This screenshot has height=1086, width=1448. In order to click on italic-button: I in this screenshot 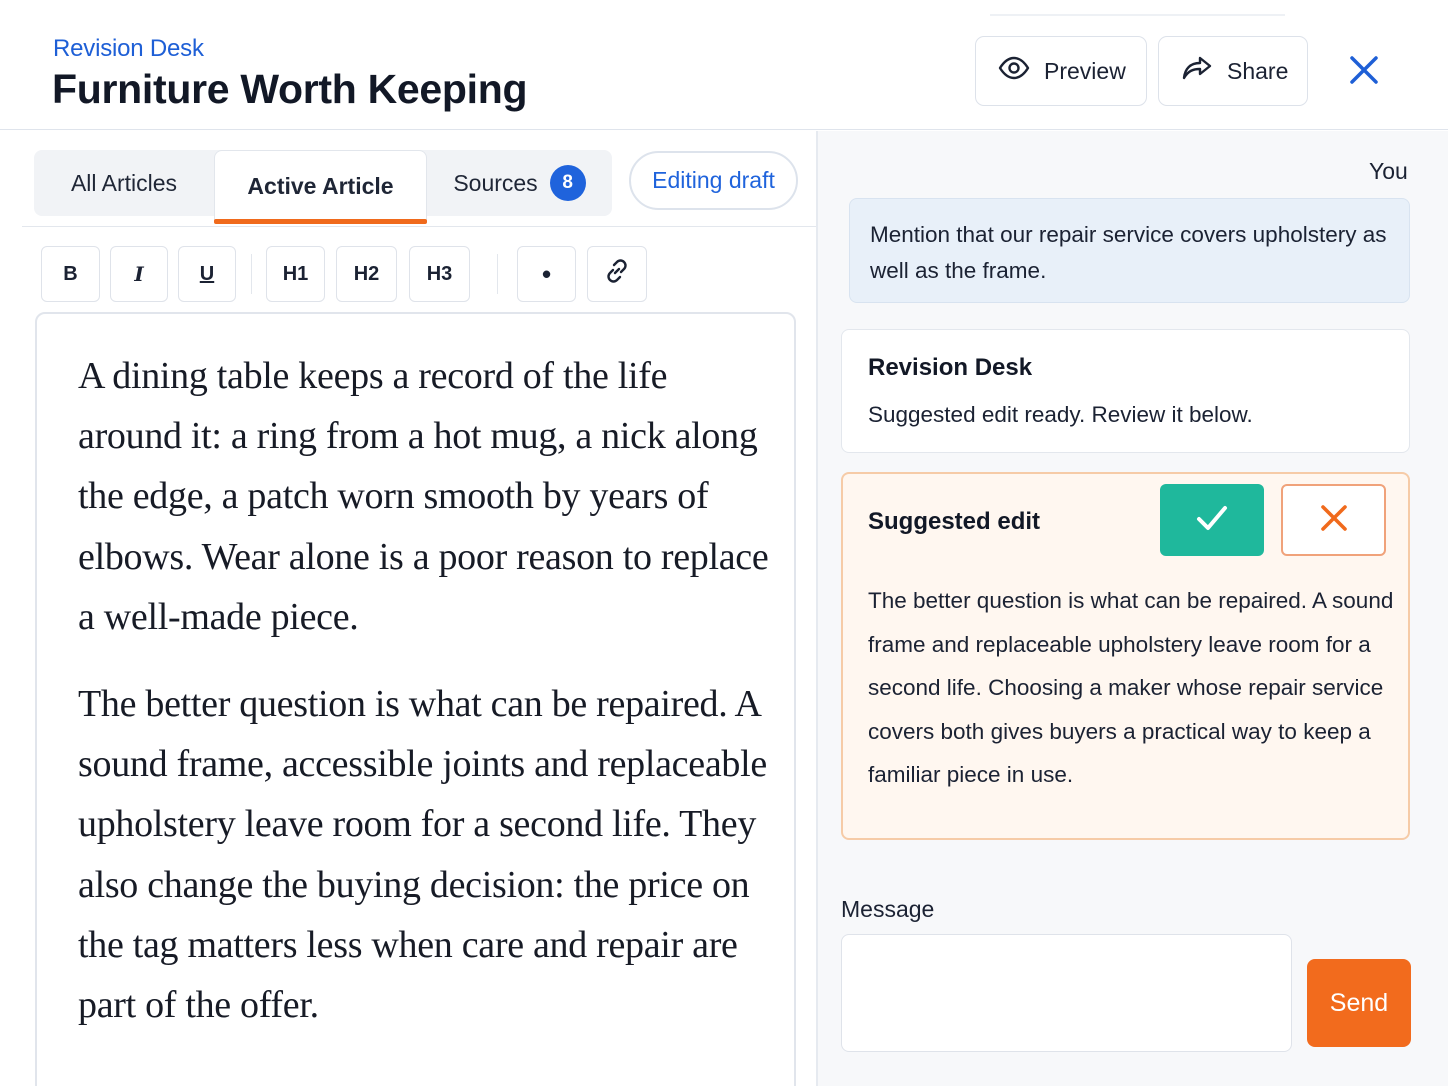, I will do `click(139, 274)`.